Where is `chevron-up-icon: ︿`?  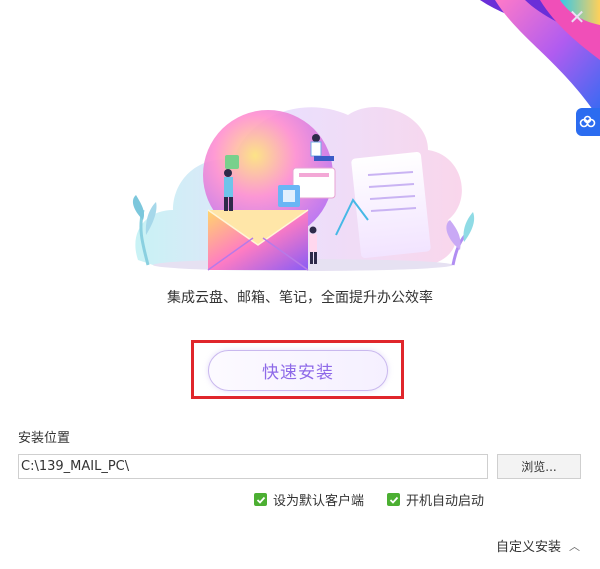
chevron-up-icon: ︿ is located at coordinates (574, 546).